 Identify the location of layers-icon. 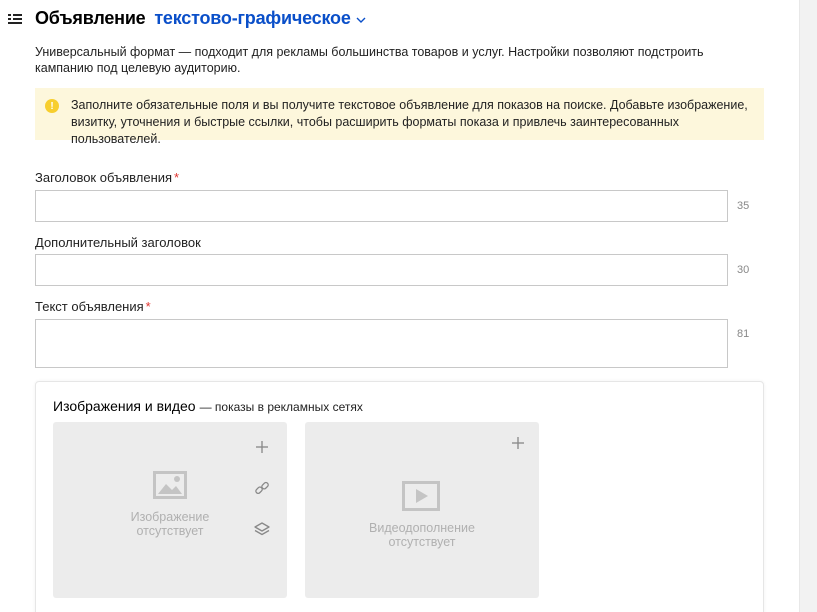
(262, 529).